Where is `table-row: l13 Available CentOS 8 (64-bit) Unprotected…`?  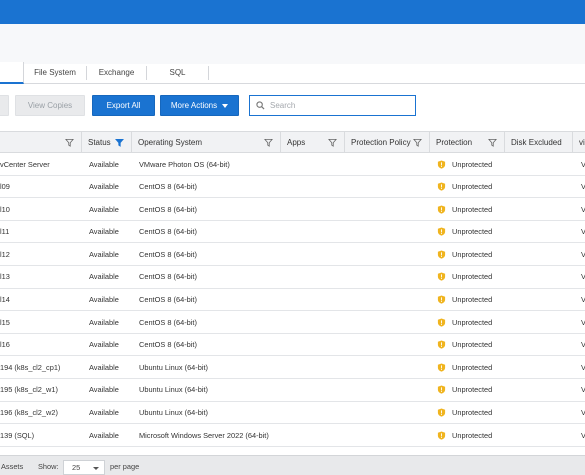
table-row: l13 Available CentOS 8 (64-bit) Unprotected… is located at coordinates (292, 277).